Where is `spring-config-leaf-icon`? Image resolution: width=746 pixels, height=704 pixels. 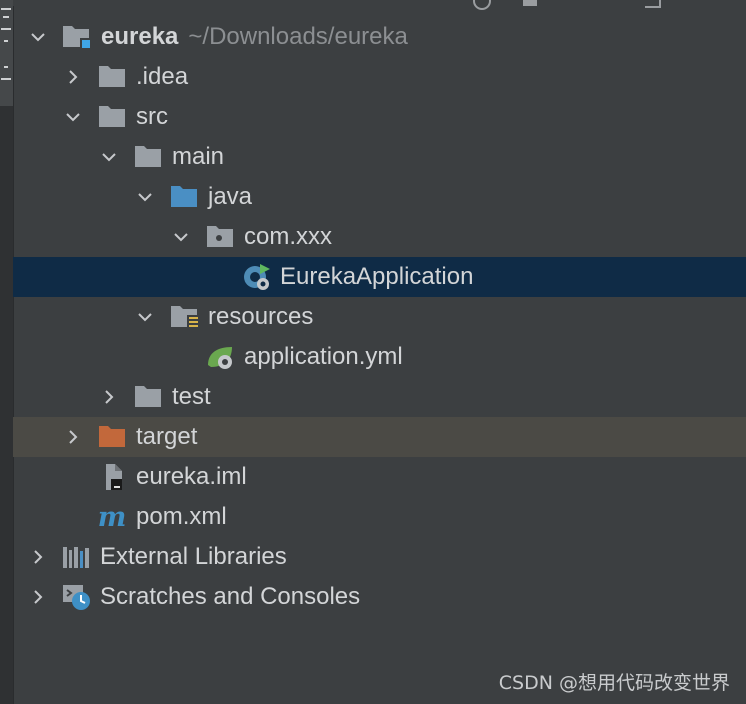
spring-config-leaf-icon is located at coordinates (220, 357).